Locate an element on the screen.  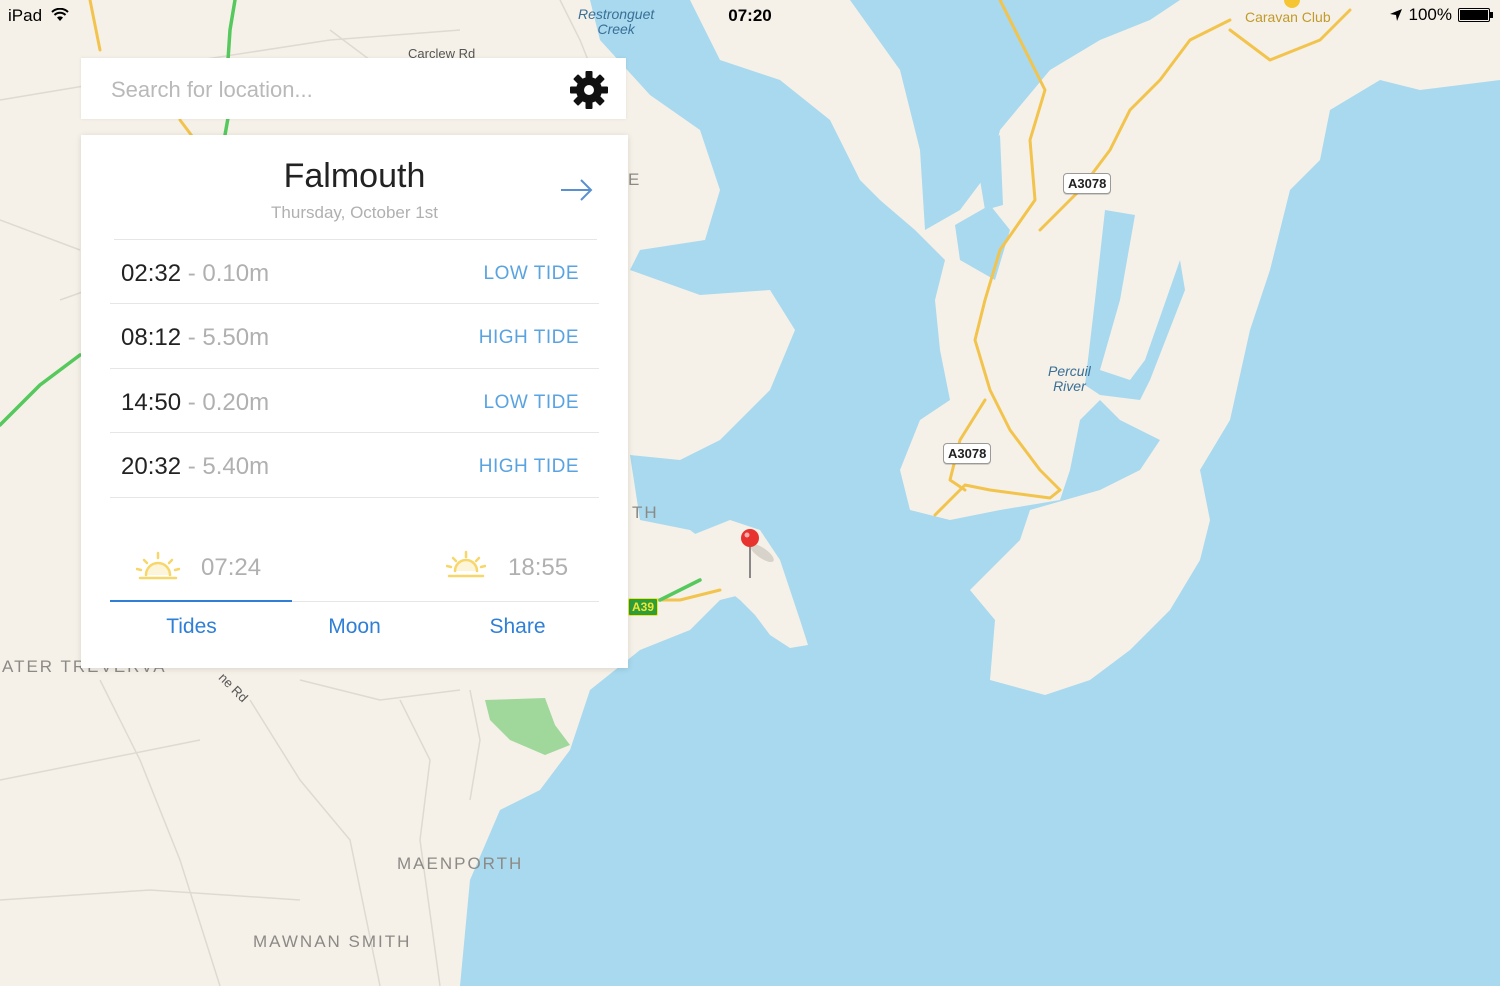
tide-row: 08:12 - 5.50m HIGH TIDE is located at coordinates (354, 336).